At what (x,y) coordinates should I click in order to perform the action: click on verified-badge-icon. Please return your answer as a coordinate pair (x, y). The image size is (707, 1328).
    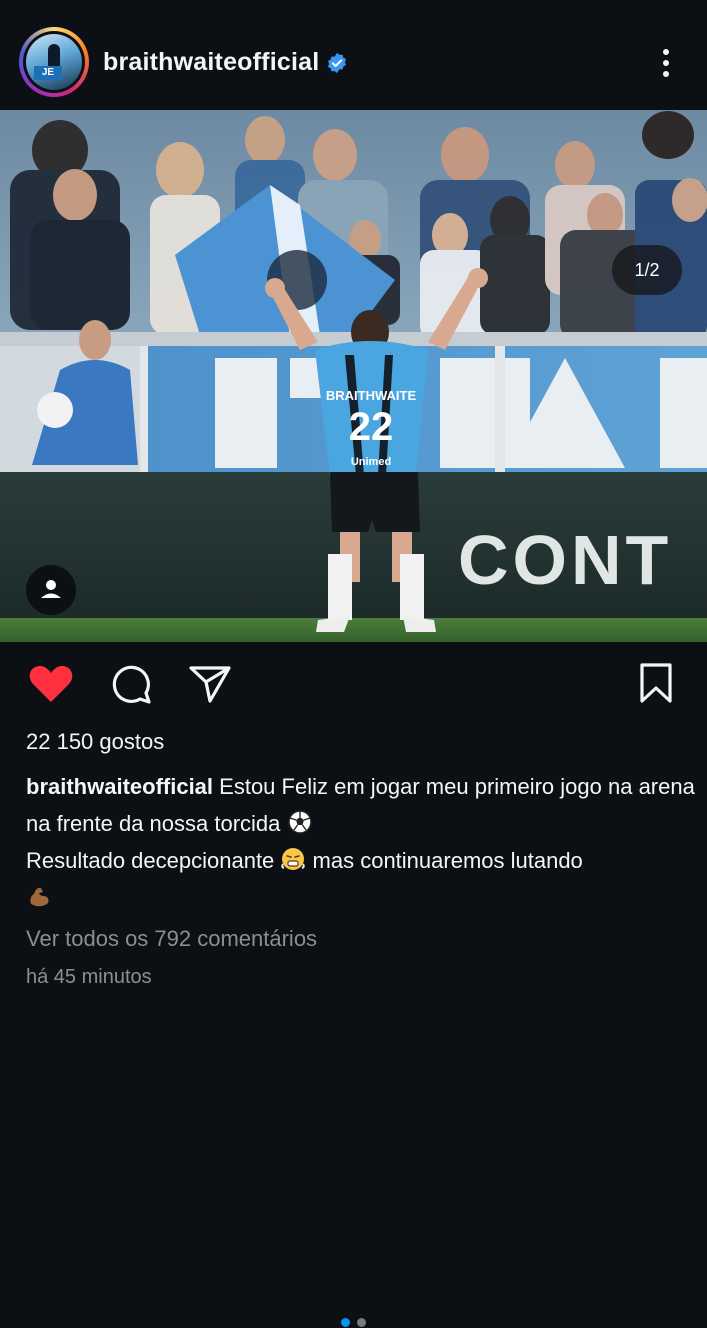
    Looking at the image, I should click on (337, 63).